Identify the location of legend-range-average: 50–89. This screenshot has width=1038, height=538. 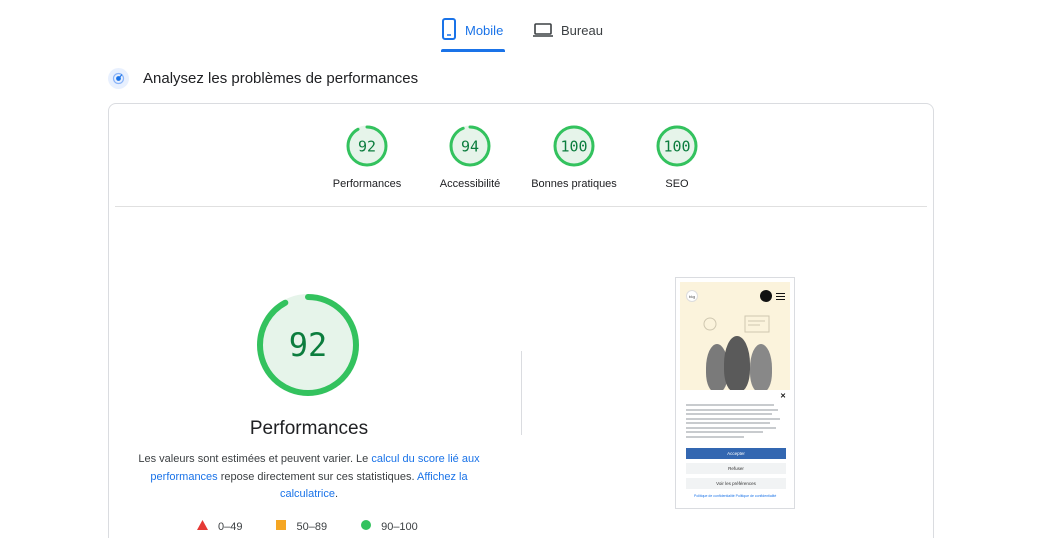
(312, 526).